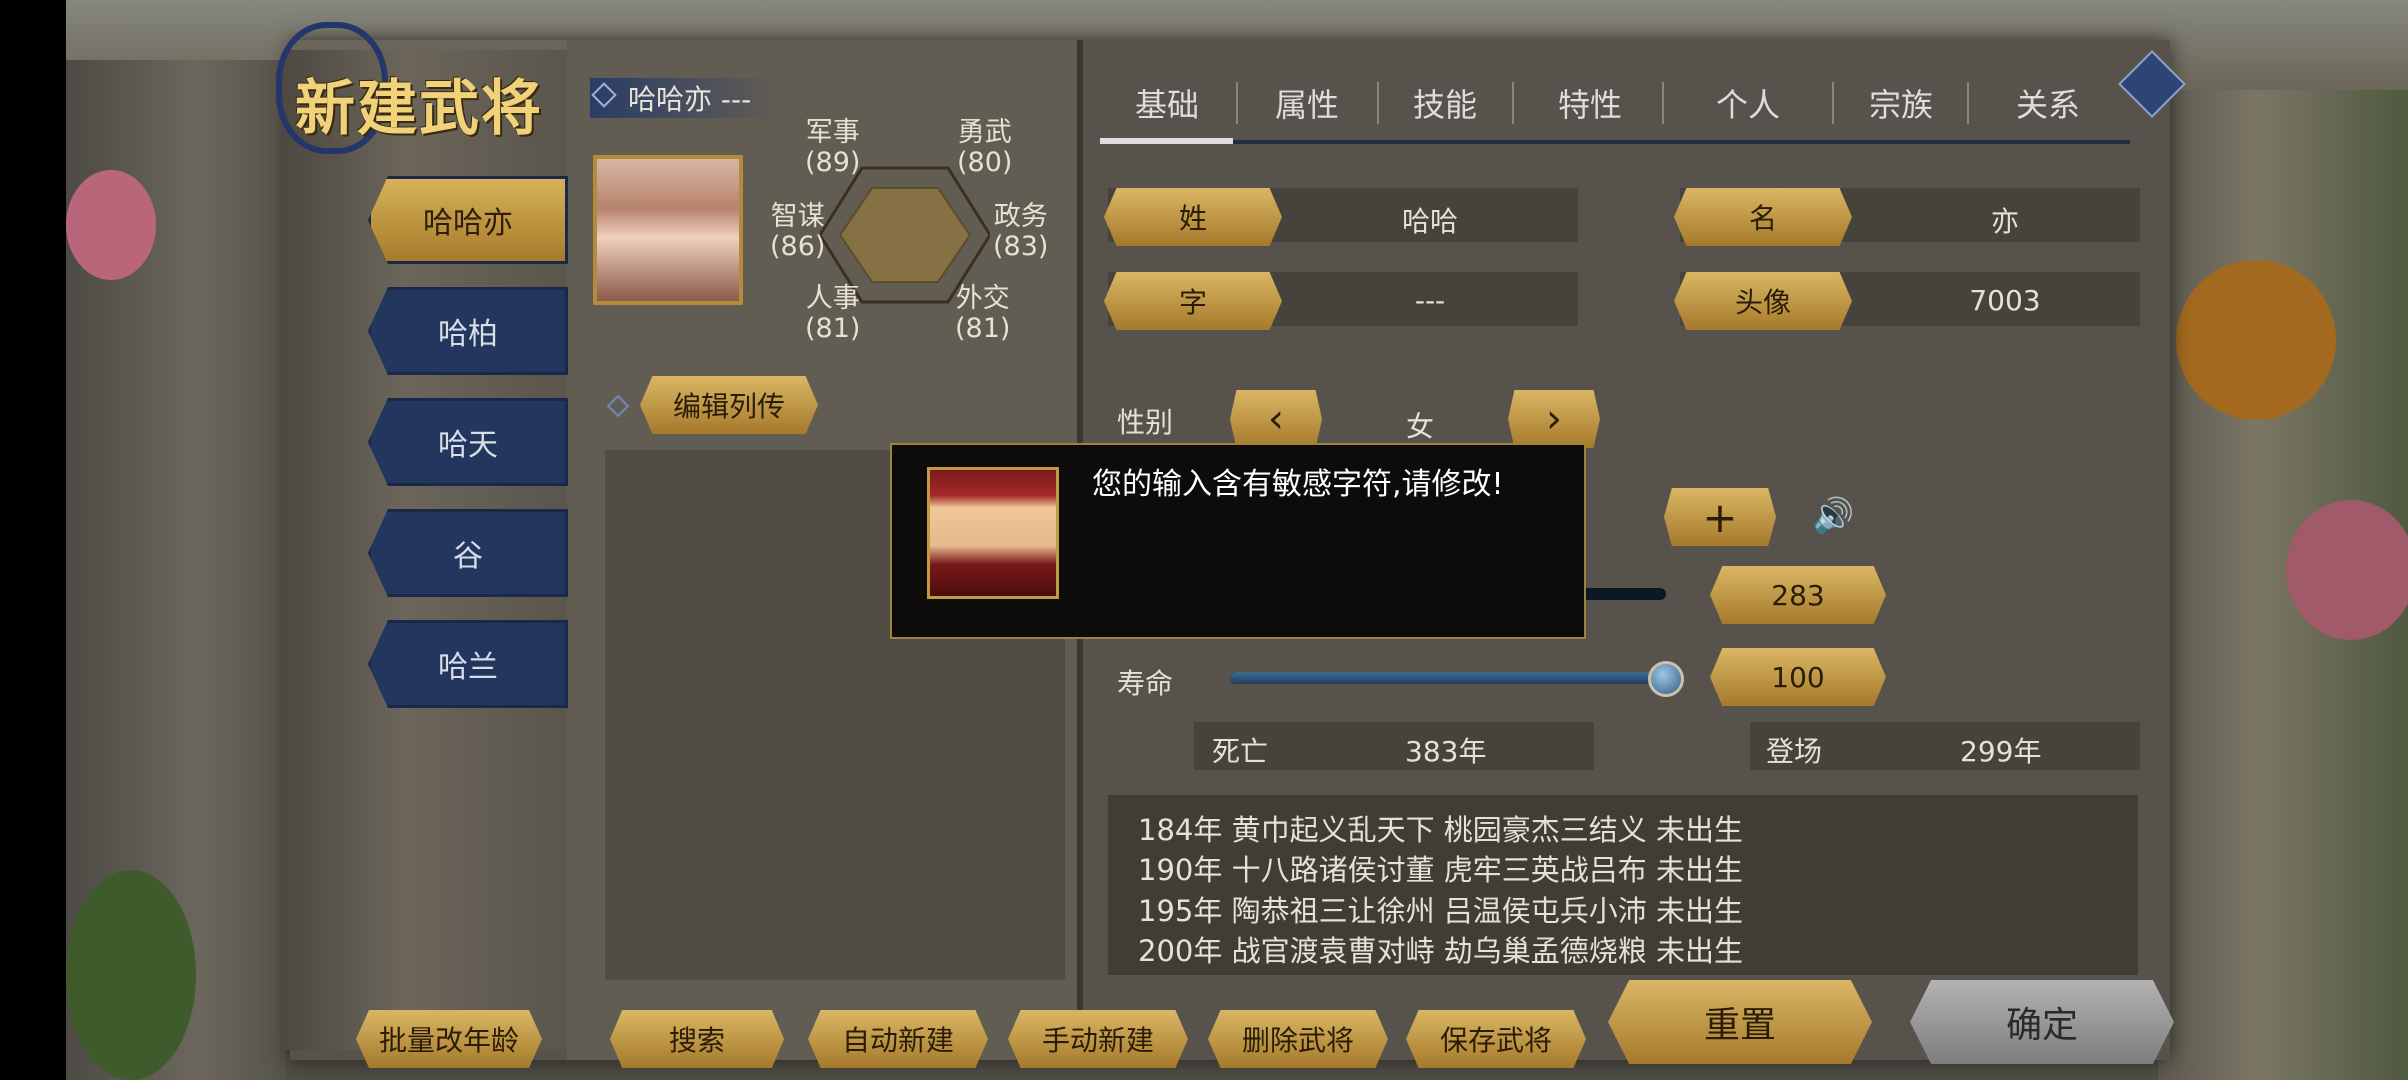 This screenshot has width=2408, height=1080. Describe the element at coordinates (131, 975) in the screenshot. I see `background-tree-green` at that location.